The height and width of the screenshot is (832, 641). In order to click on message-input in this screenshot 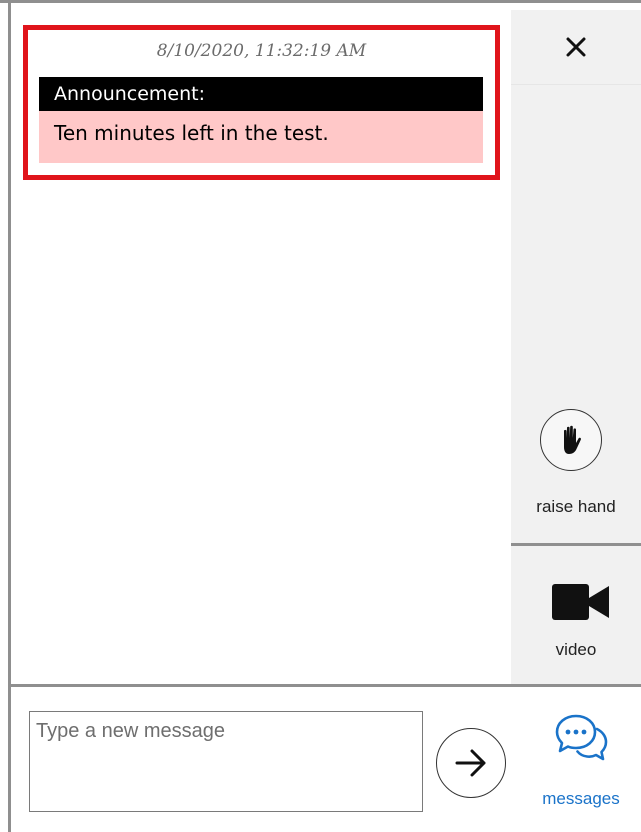, I will do `click(226, 761)`.